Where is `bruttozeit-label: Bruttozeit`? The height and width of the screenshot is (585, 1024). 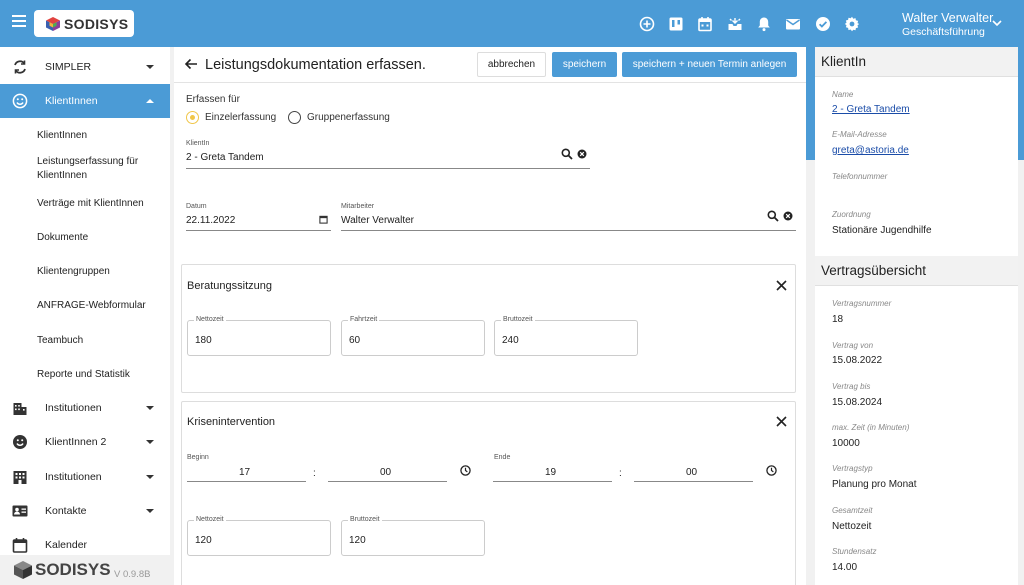 bruttozeit-label: Bruttozeit is located at coordinates (365, 519).